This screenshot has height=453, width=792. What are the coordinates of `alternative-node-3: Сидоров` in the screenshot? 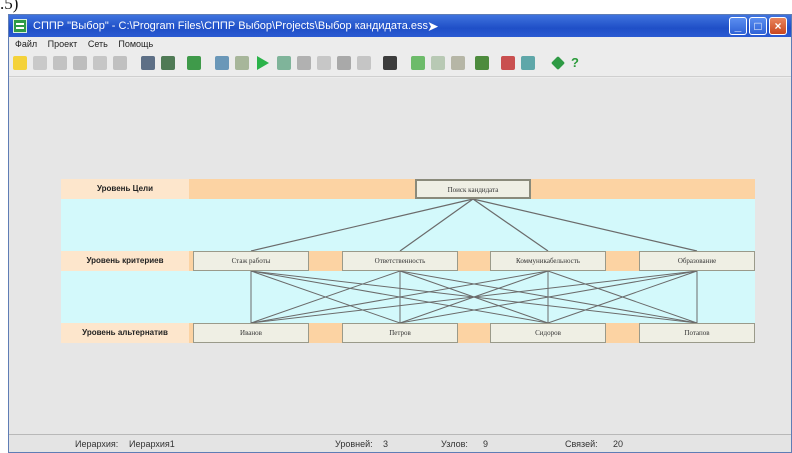 It's located at (548, 333).